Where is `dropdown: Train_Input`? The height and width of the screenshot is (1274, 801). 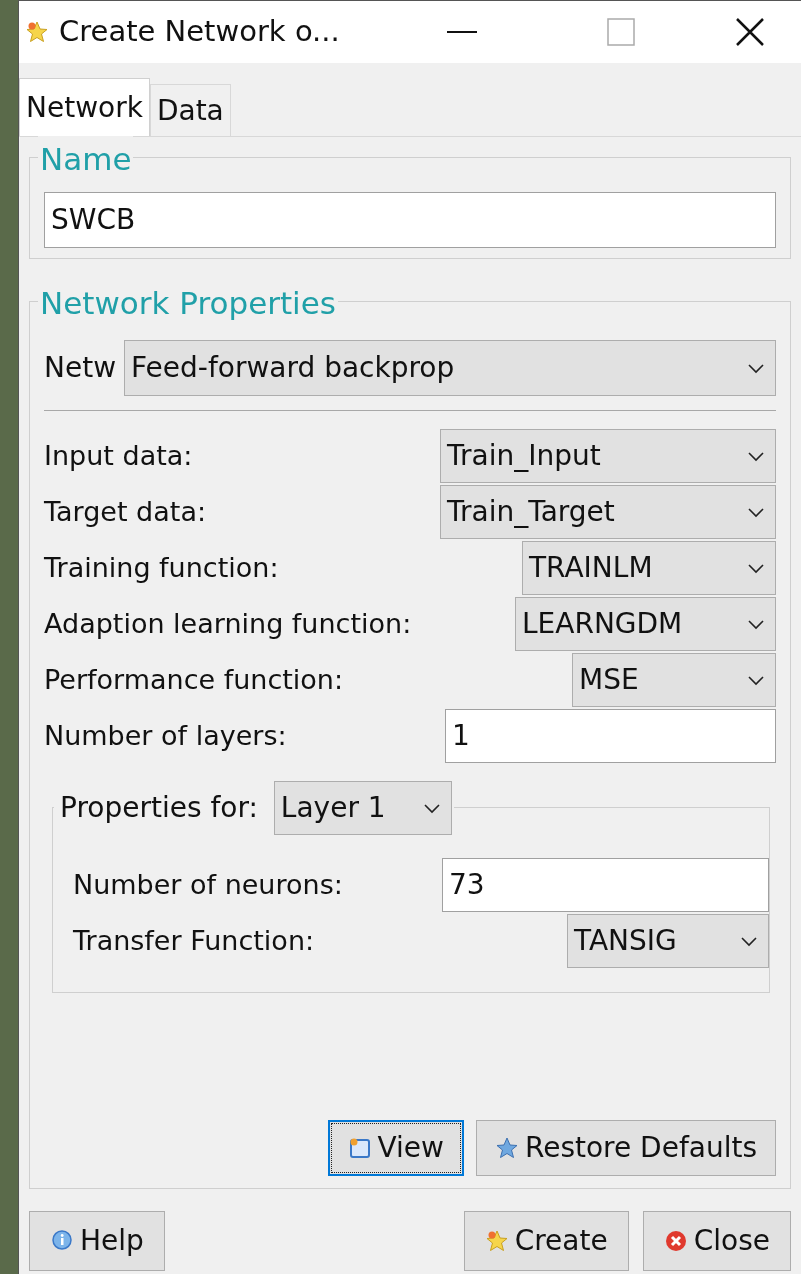
dropdown: Train_Input is located at coordinates (608, 456).